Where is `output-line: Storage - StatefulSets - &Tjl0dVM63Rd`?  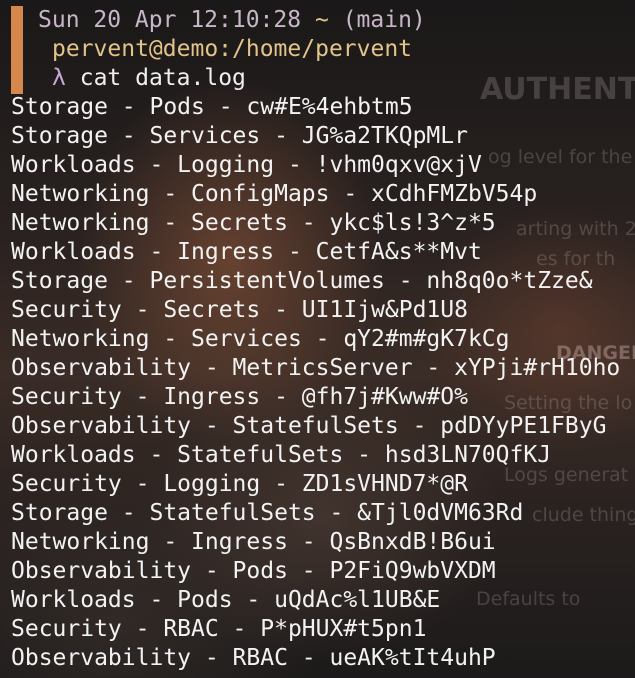
output-line: Storage - StatefulSets - &Tjl0dVM63Rd is located at coordinates (267, 513).